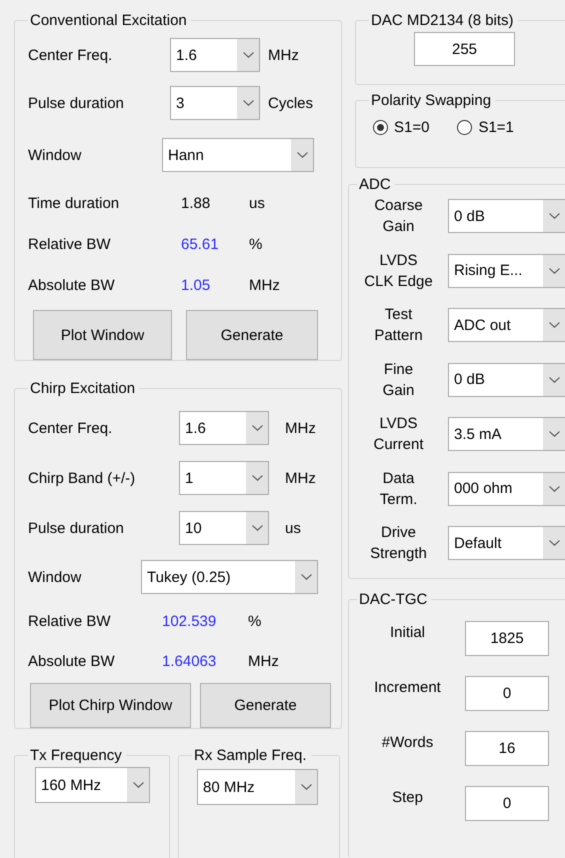 Image resolution: width=565 pixels, height=858 pixels. I want to click on group-title: Conventional Excitation, so click(108, 21).